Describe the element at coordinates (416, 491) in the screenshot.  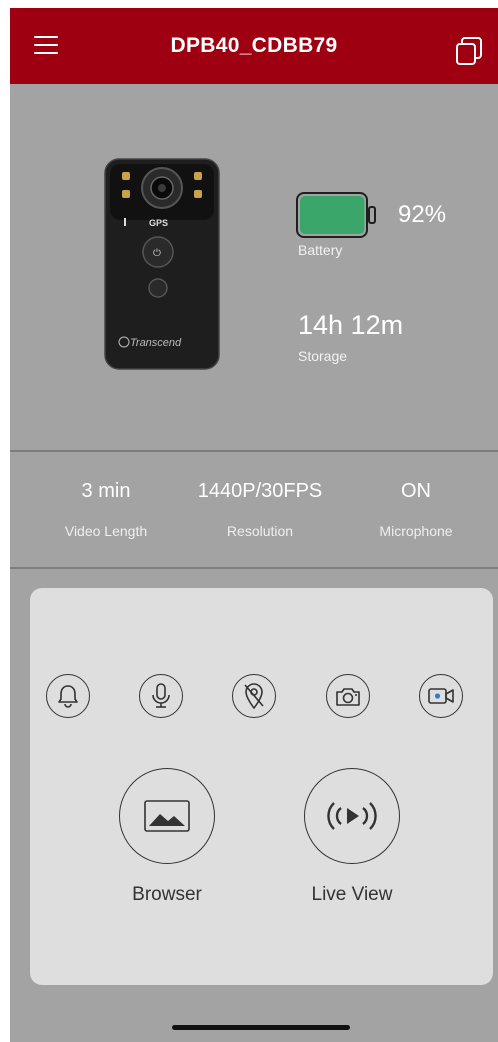
I see `microphone-value: ON` at that location.